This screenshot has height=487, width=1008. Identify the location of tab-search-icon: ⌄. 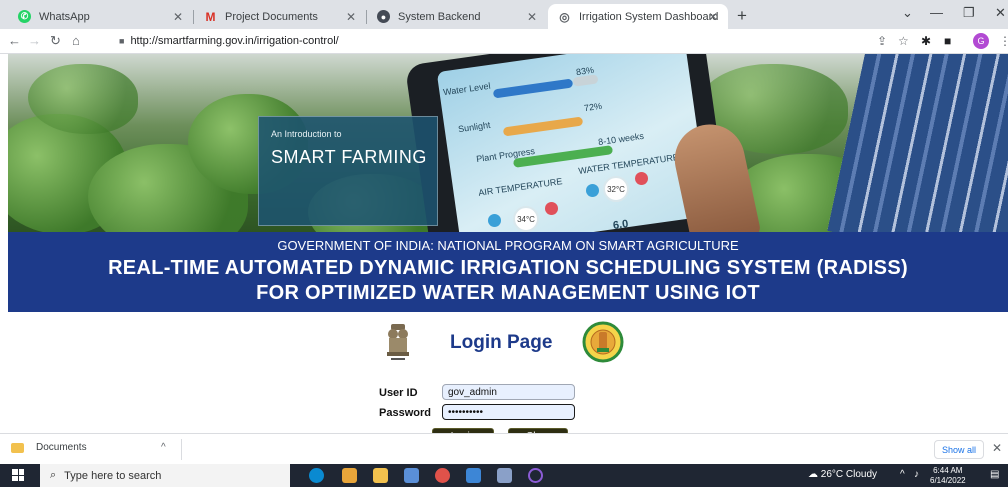
(907, 13).